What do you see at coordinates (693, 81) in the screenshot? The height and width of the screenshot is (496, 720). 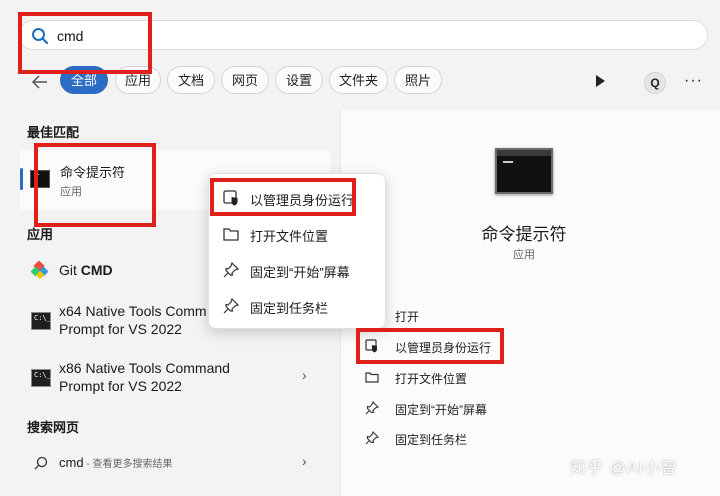 I see `more-options-button: ···` at bounding box center [693, 81].